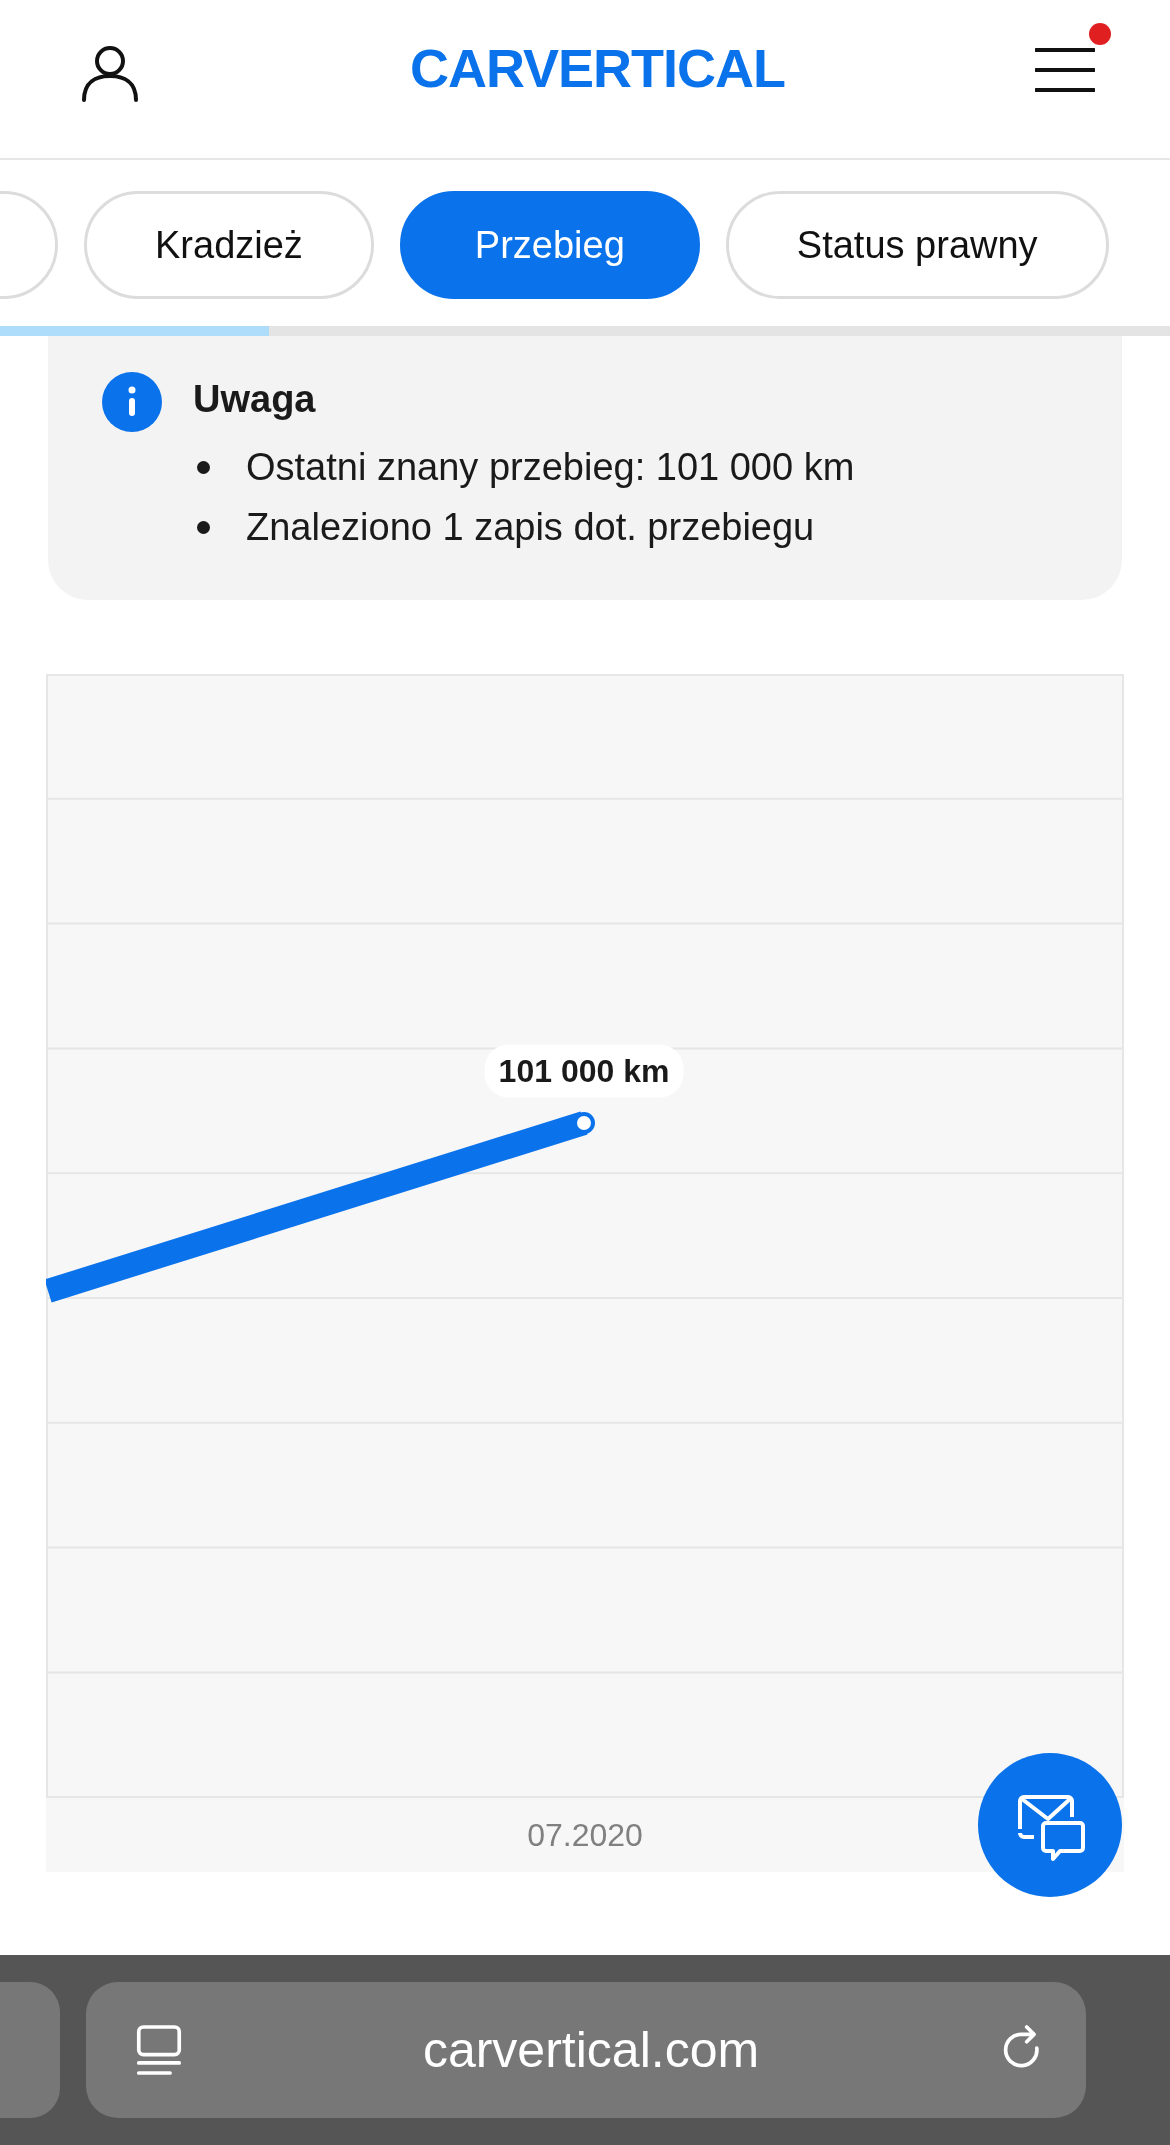  Describe the element at coordinates (585, 1835) in the screenshot. I see `axis-label: 07.2020` at that location.